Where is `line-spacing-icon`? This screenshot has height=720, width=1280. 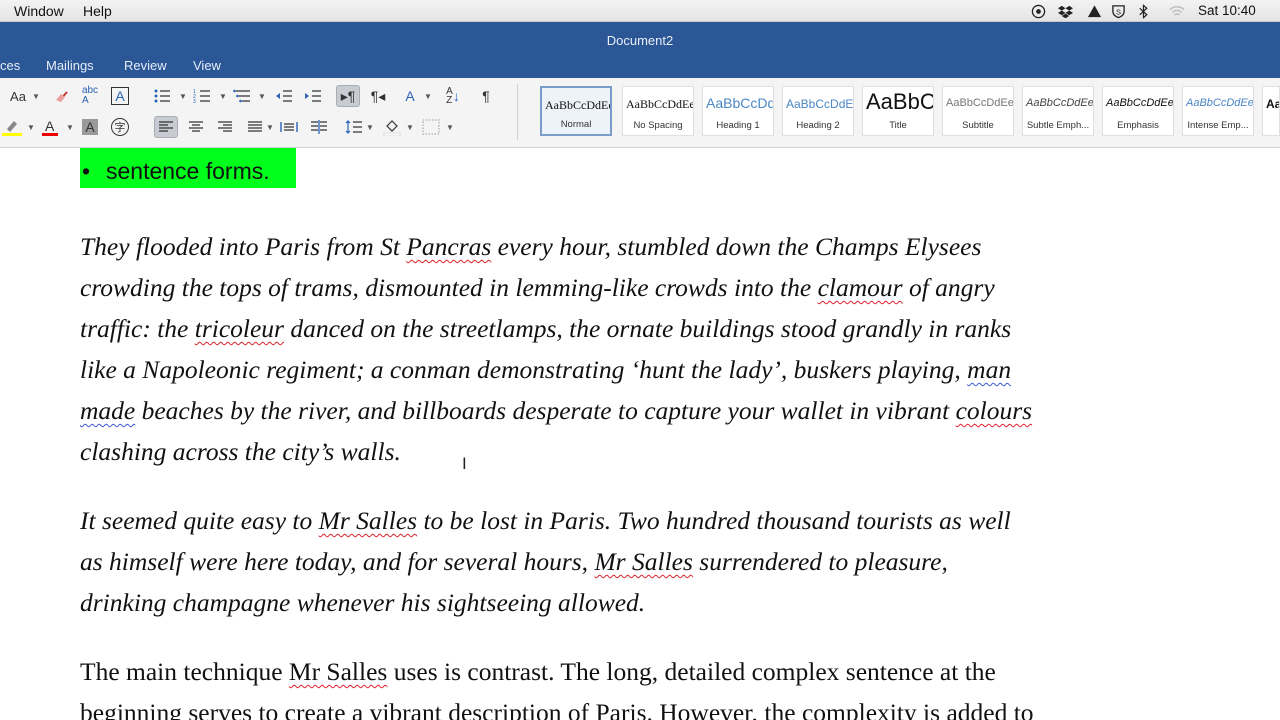 line-spacing-icon is located at coordinates (354, 127).